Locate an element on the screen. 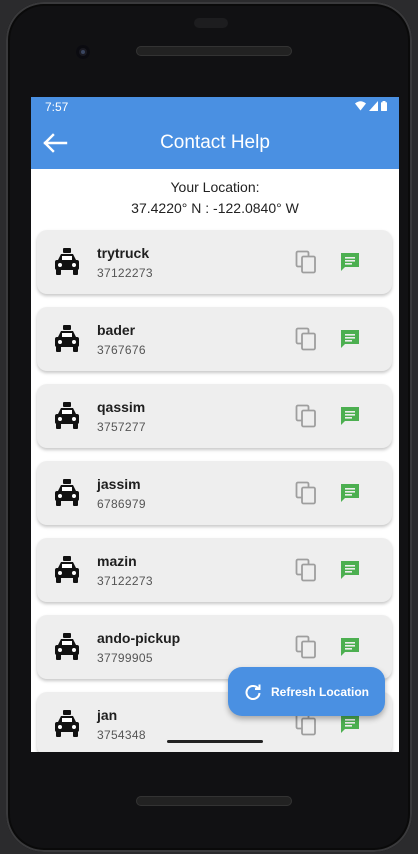 The width and height of the screenshot is (418, 854). location-panel: Your Location: 37.4220° N : -122.0840° W is located at coordinates (215, 198).